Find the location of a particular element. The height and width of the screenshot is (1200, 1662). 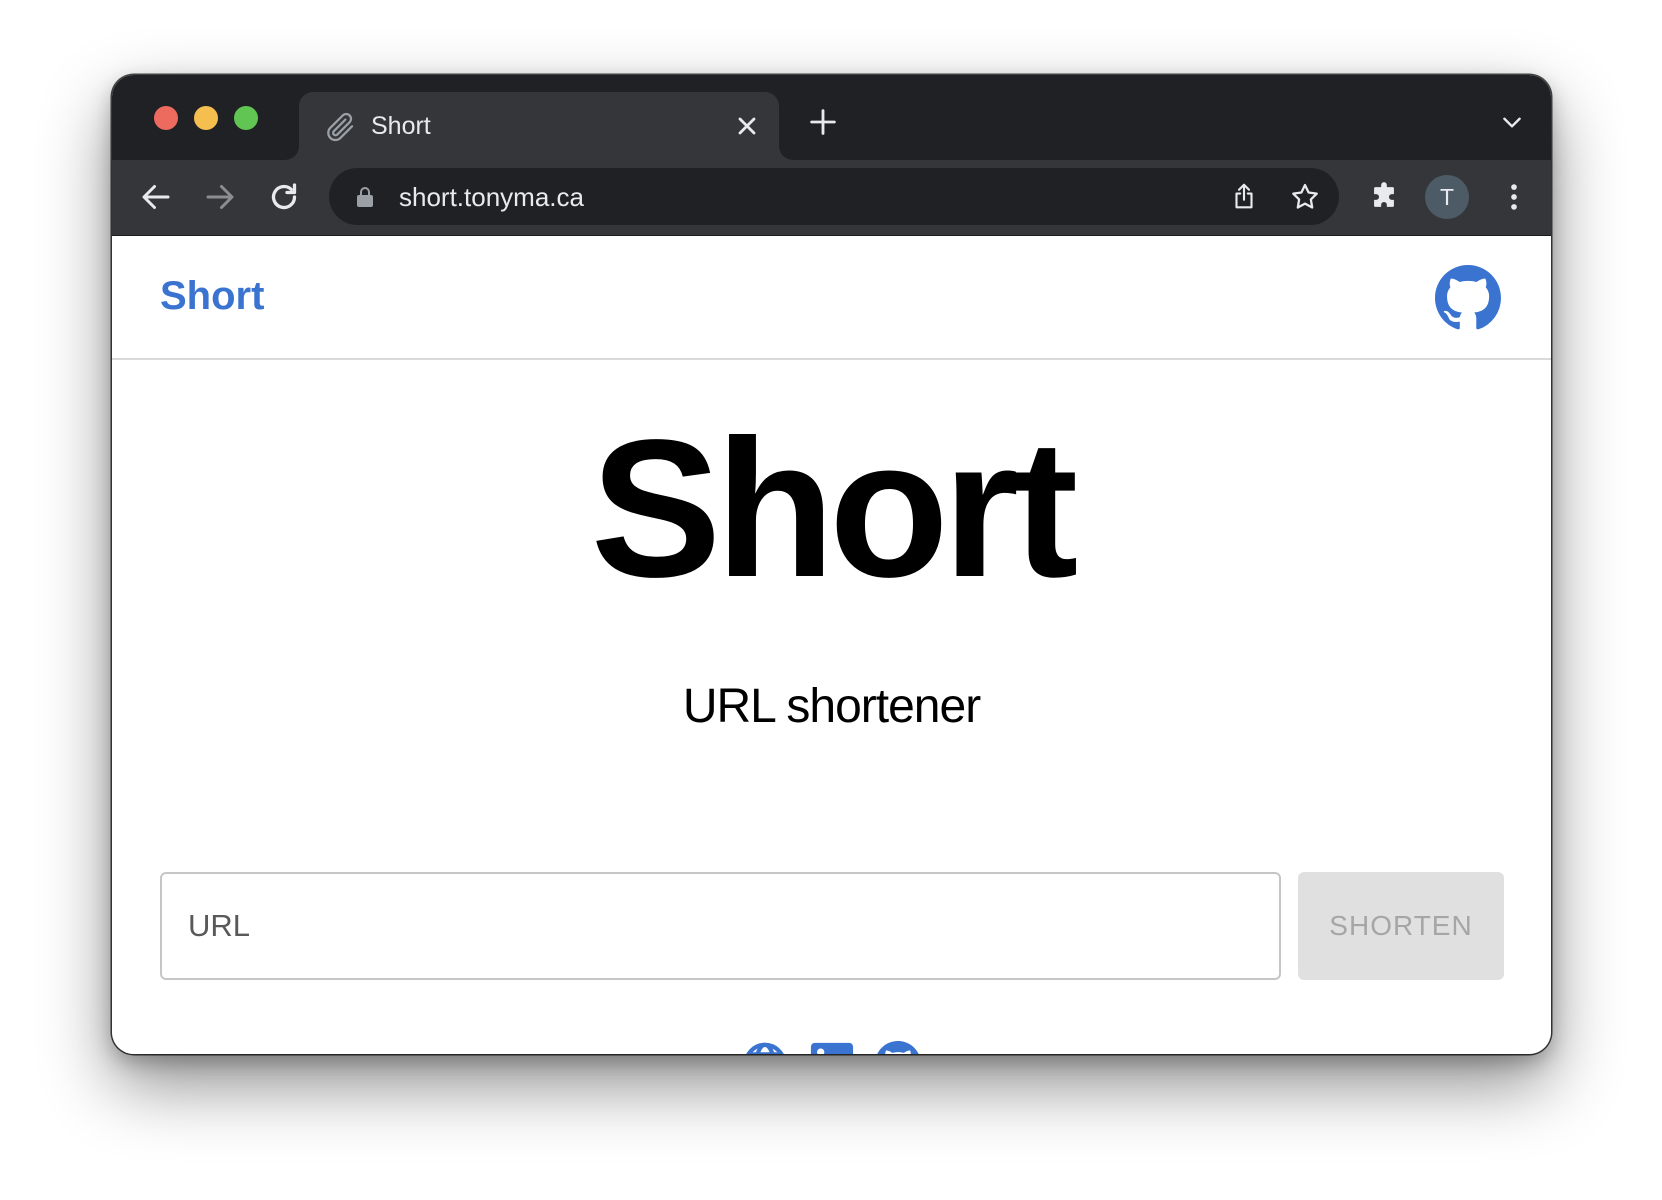

site-header: Short is located at coordinates (831, 298).